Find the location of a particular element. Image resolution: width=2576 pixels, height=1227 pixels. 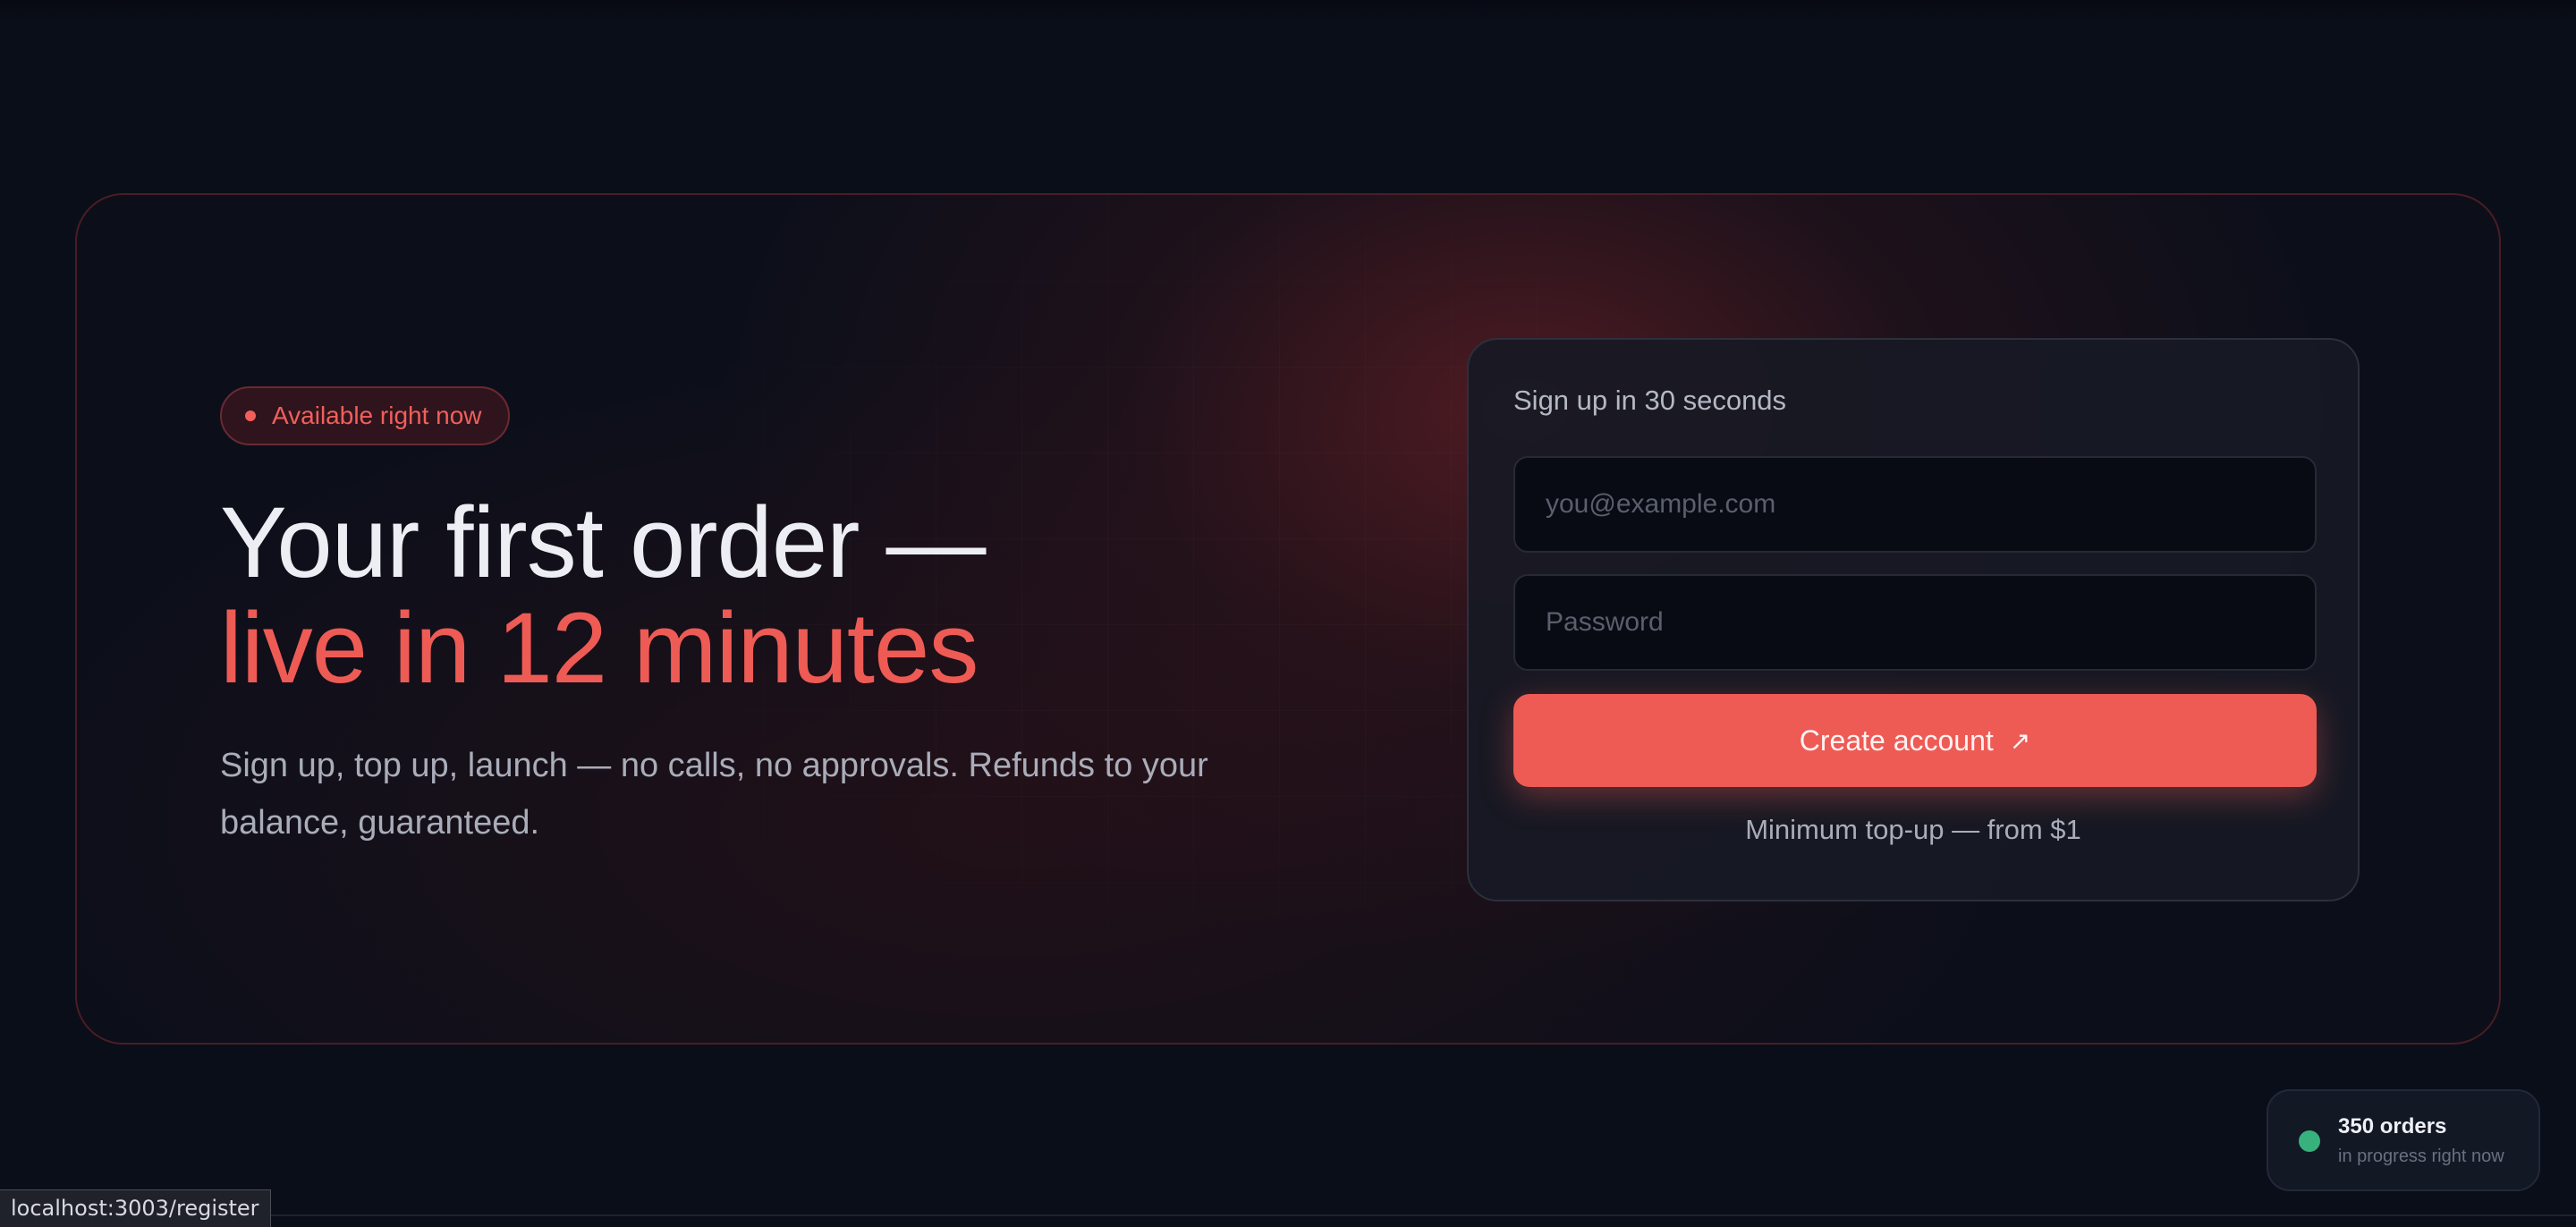

orders-widget: 350 orders in progress right now is located at coordinates (2403, 1140).